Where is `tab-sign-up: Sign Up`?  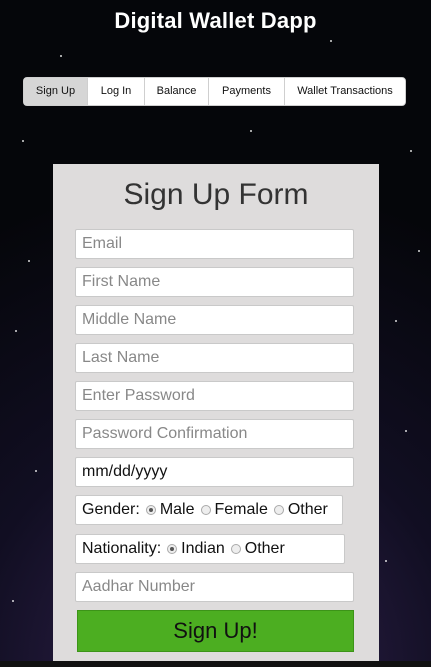 tab-sign-up: Sign Up is located at coordinates (56, 91).